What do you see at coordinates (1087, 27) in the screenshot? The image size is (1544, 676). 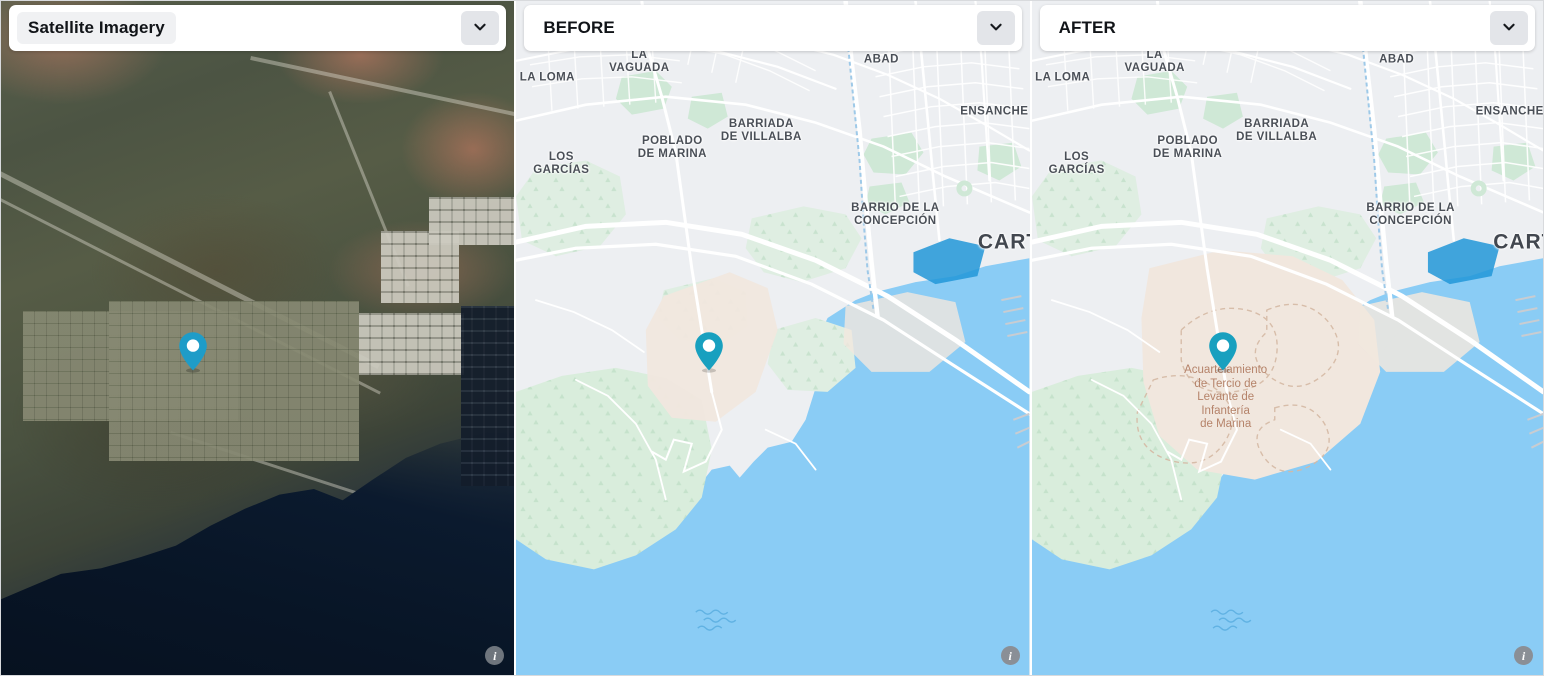 I see `panel-title-after: AFTER` at bounding box center [1087, 27].